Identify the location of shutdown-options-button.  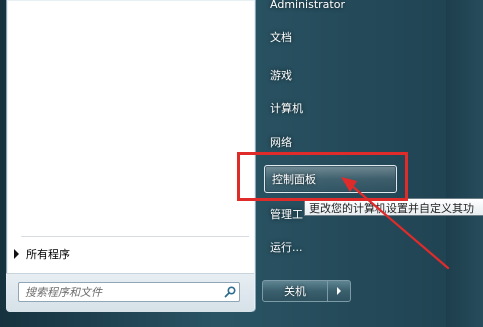
(339, 291).